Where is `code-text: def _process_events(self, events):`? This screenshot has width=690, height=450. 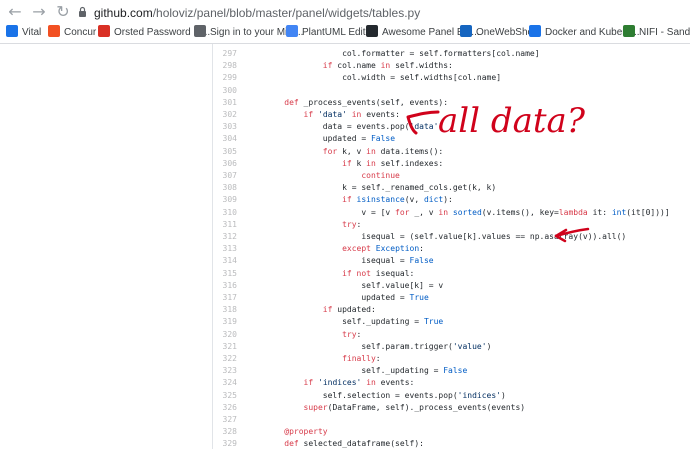
code-text: def _process_events(self, events): is located at coordinates (366, 102).